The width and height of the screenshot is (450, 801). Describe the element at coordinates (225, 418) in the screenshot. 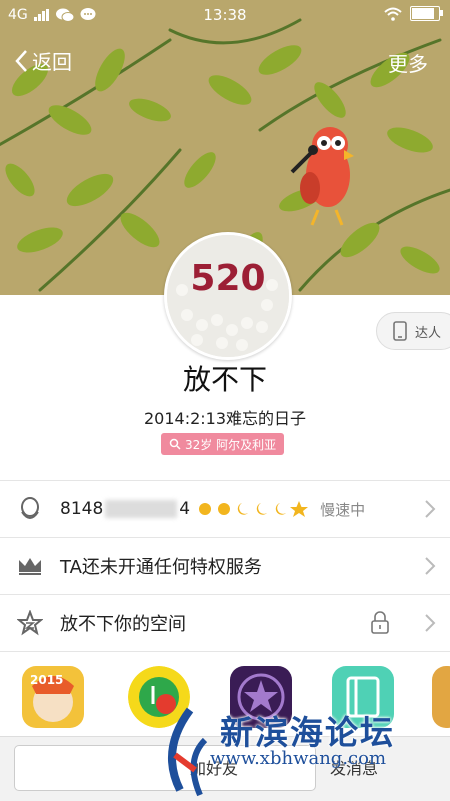

I see `profile-signature: 2014:2:13难忘的日子` at that location.